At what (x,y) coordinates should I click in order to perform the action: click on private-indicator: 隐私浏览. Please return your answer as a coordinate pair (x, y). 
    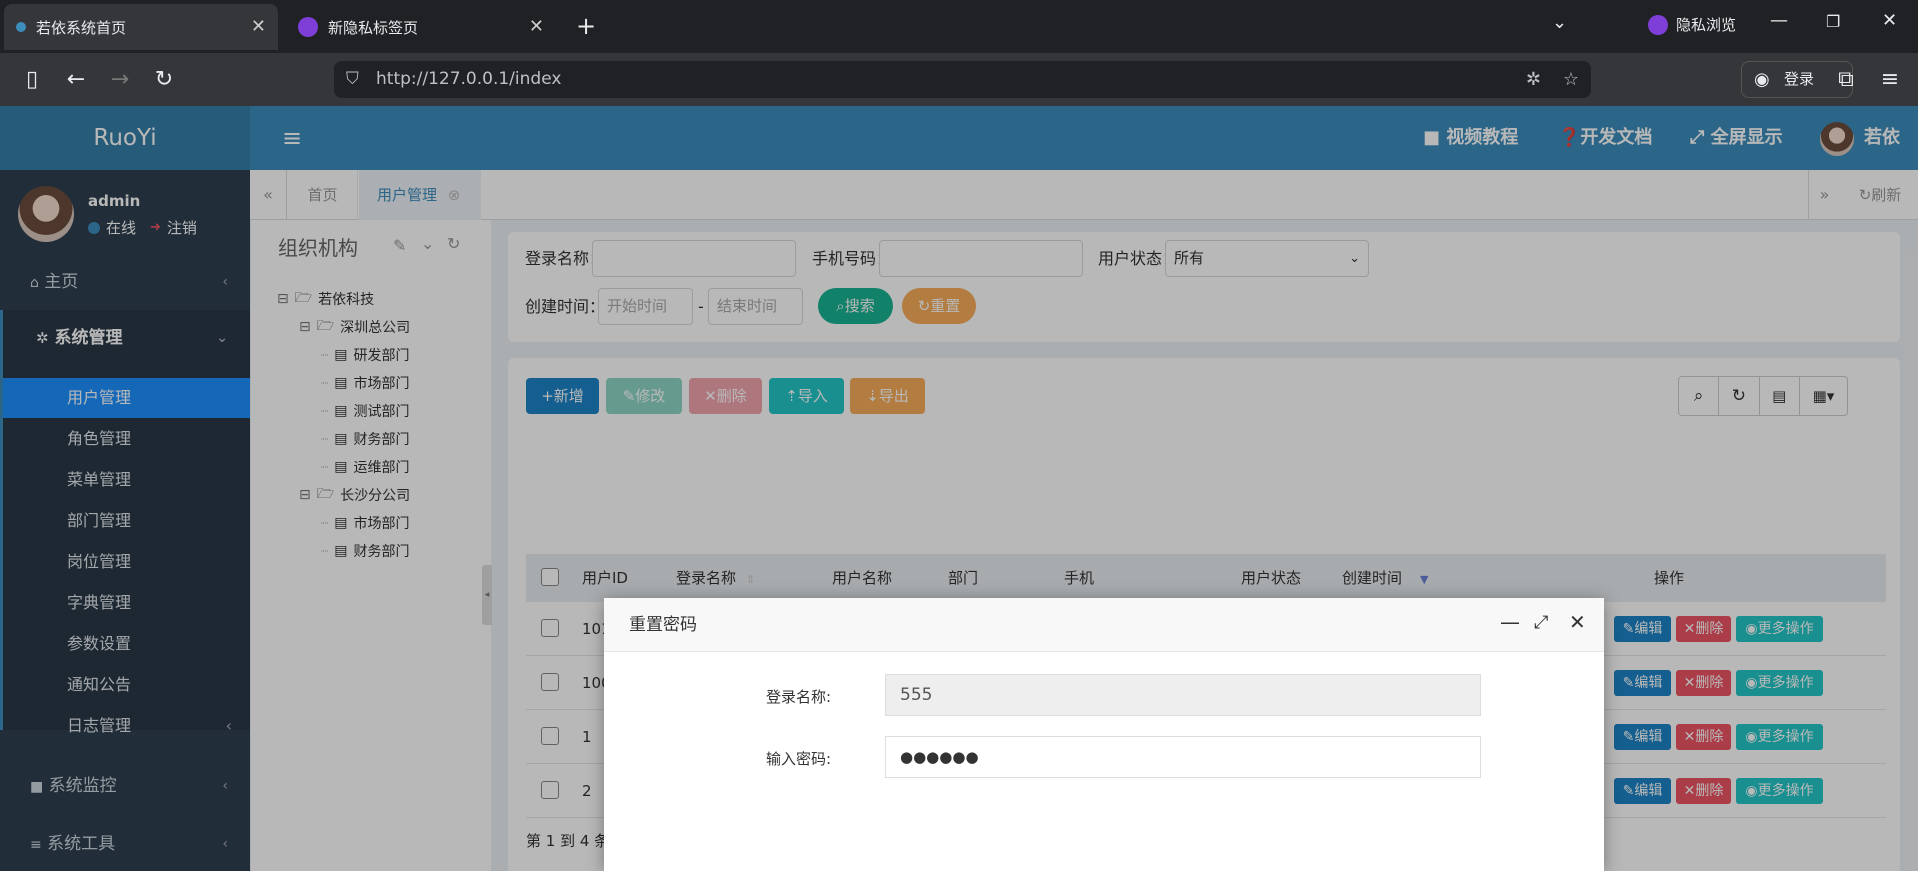
    Looking at the image, I should click on (1692, 24).